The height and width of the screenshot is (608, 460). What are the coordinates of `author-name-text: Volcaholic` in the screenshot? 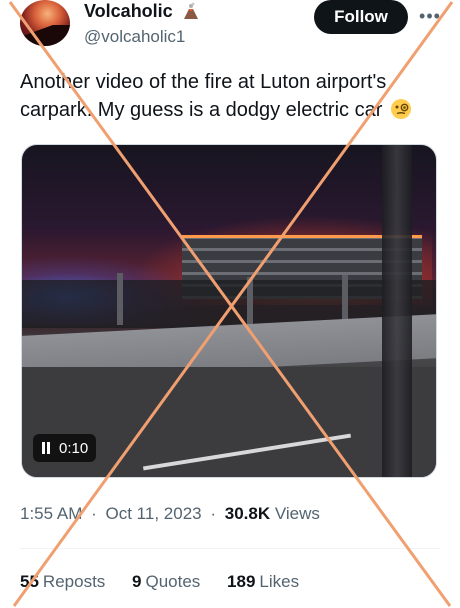 It's located at (128, 11).